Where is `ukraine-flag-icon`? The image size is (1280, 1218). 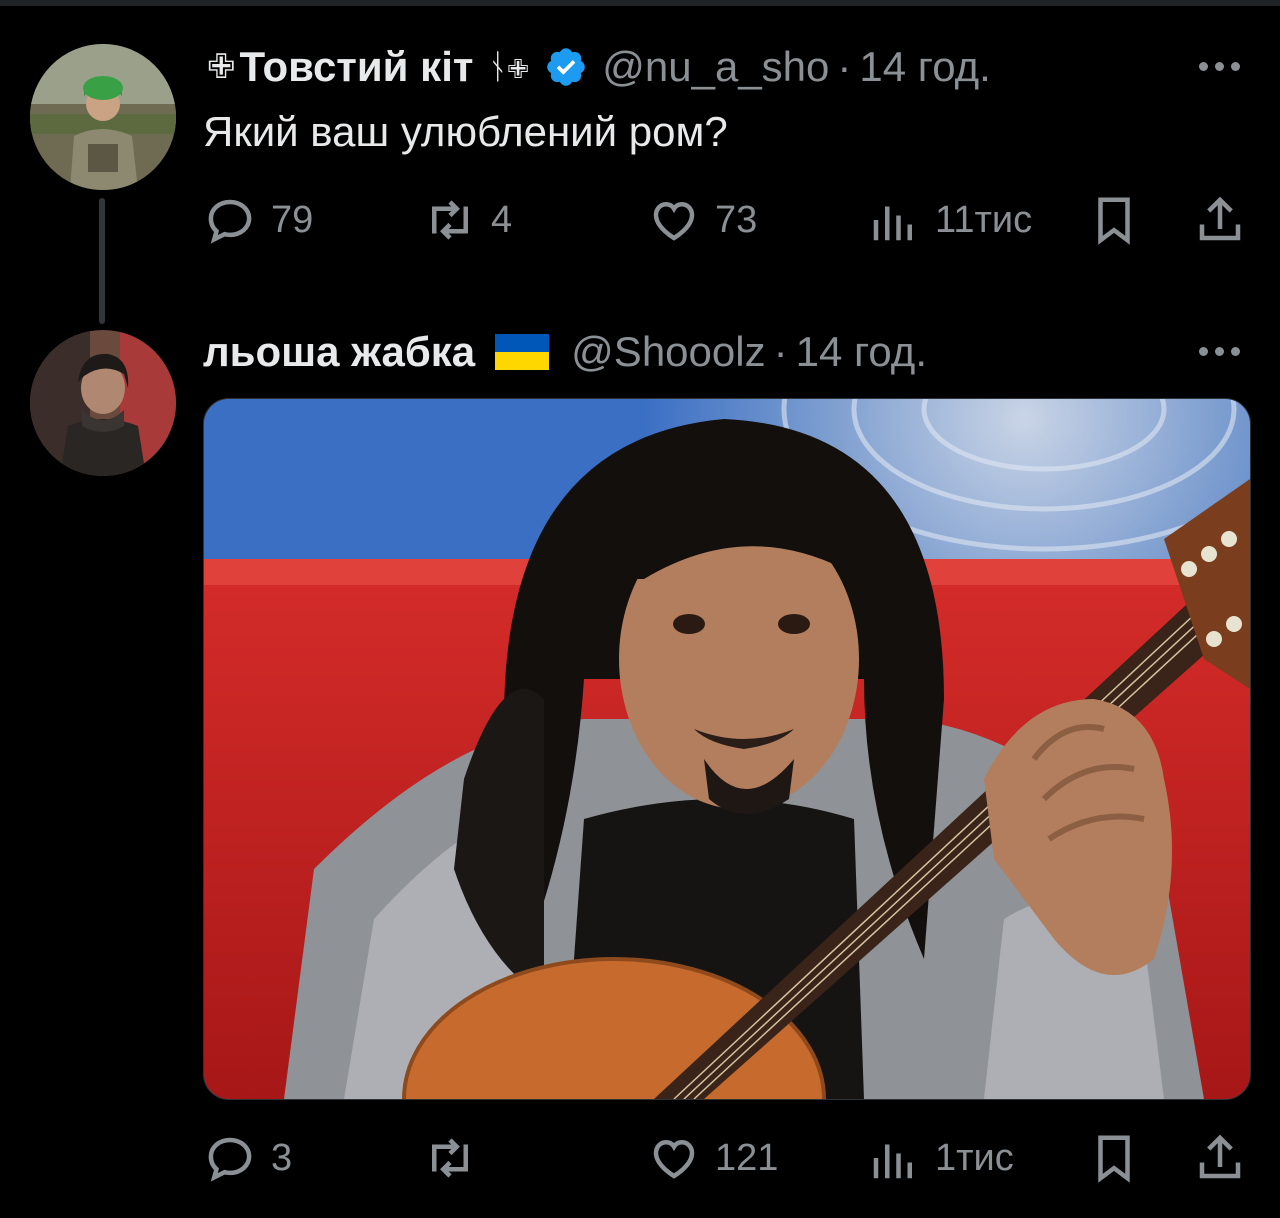
ukraine-flag-icon is located at coordinates (522, 352).